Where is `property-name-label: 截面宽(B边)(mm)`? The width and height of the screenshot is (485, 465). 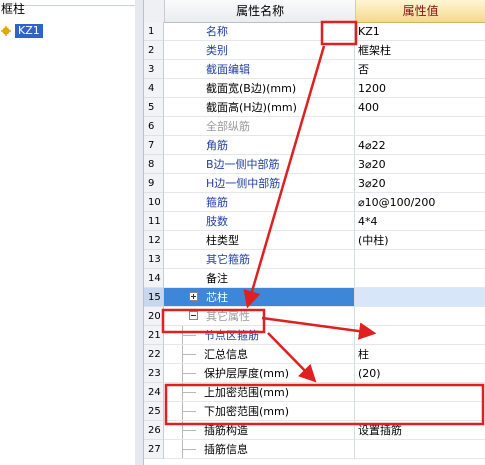
property-name-label: 截面宽(B边)(mm) is located at coordinates (251, 88).